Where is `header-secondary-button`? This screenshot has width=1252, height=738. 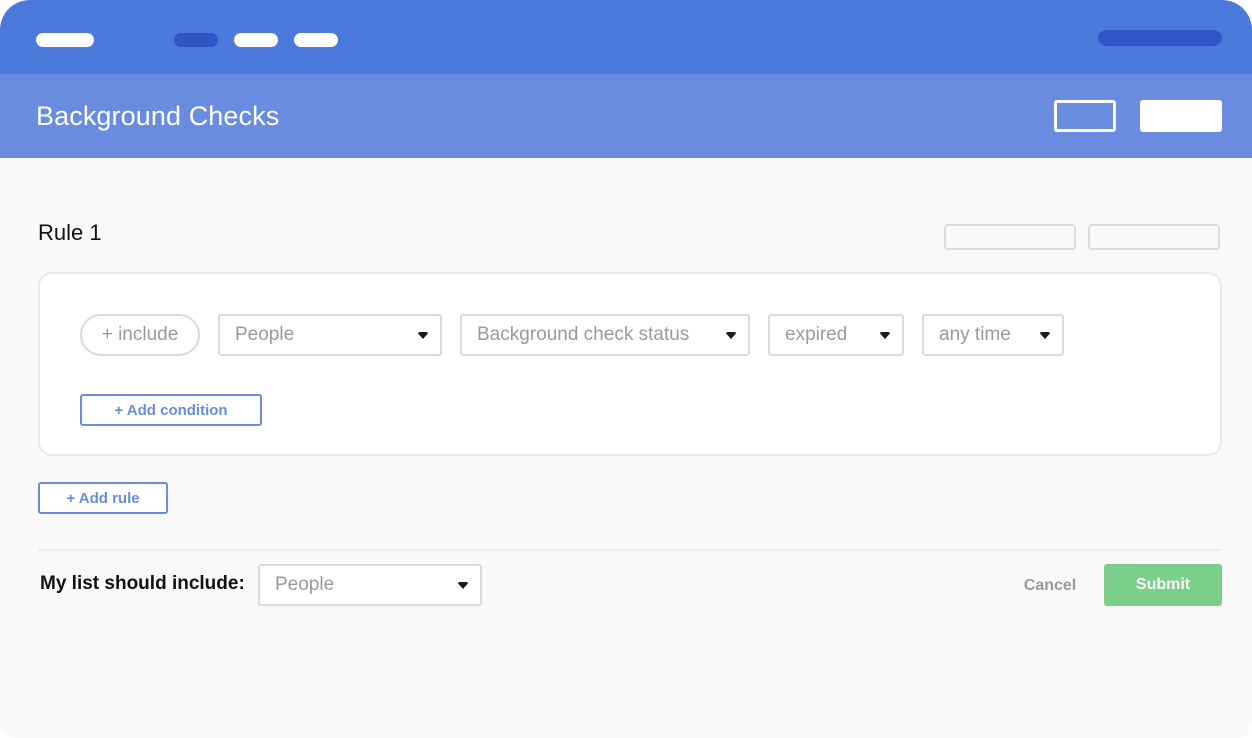
header-secondary-button is located at coordinates (1085, 116).